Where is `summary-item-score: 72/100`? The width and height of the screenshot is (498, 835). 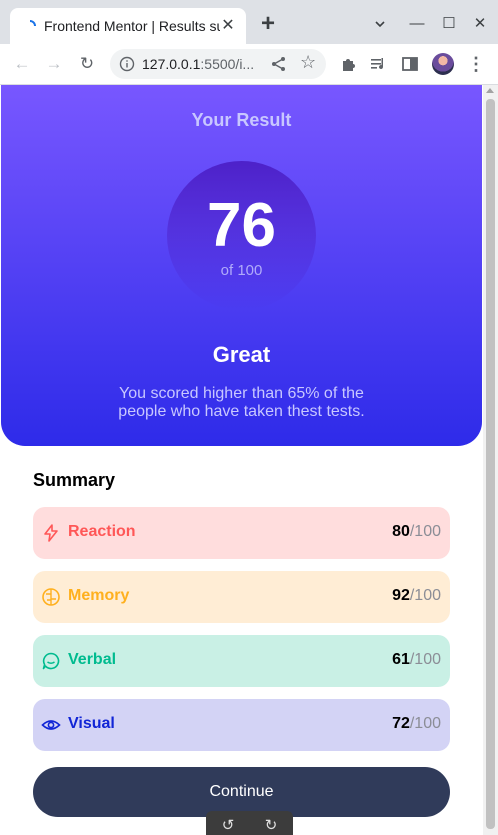 summary-item-score: 72/100 is located at coordinates (416, 723).